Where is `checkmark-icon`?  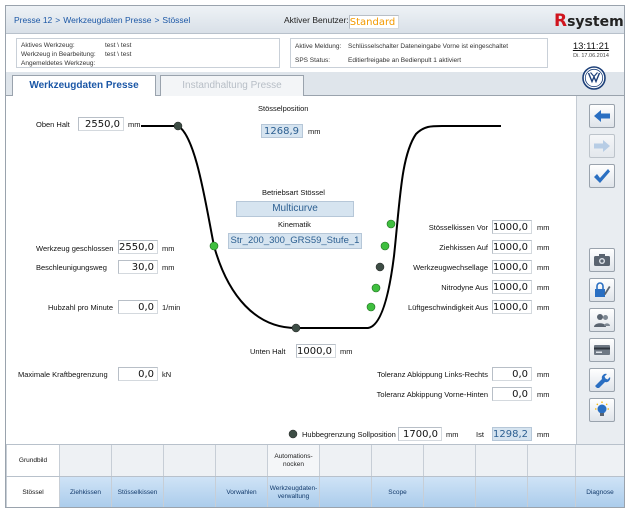 checkmark-icon is located at coordinates (602, 176).